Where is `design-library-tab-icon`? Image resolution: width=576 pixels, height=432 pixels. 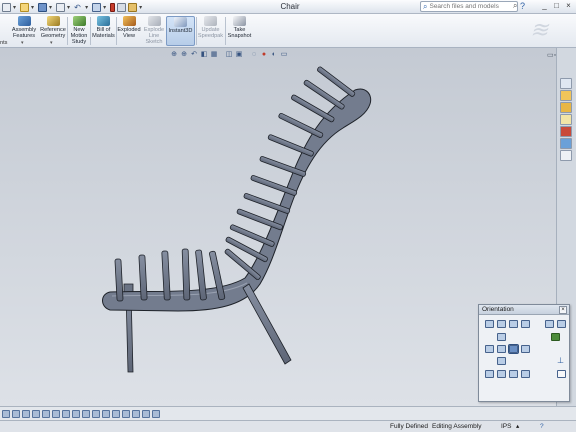 design-library-tab-icon is located at coordinates (566, 95).